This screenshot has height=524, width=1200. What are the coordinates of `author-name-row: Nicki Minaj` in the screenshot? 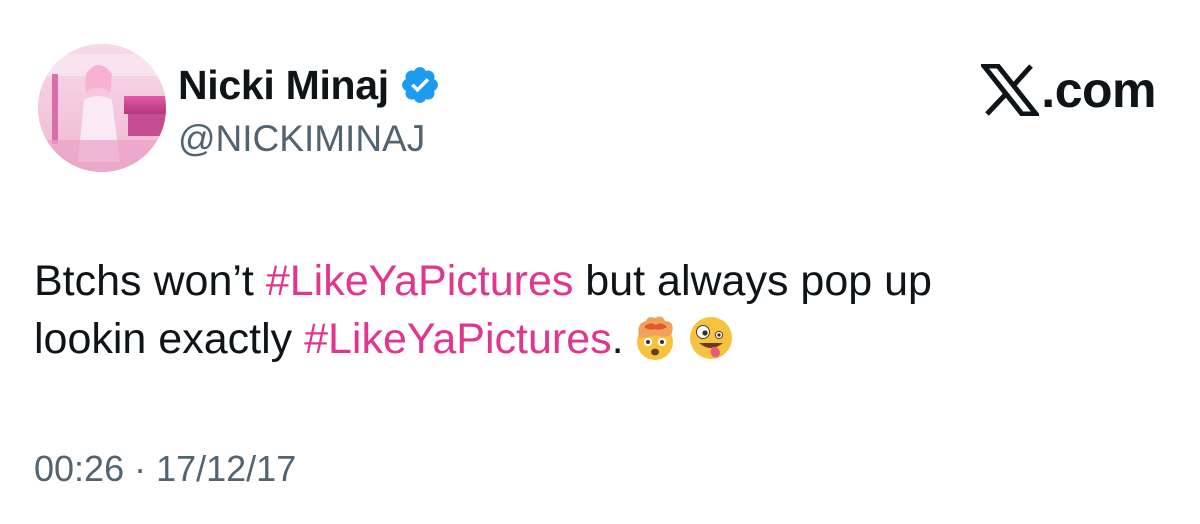 It's located at (309, 85).